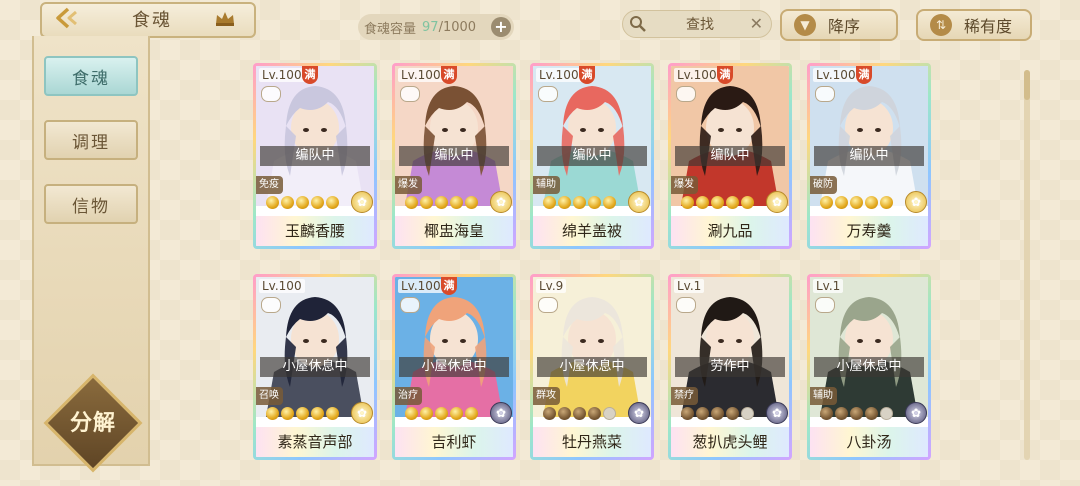  I want to click on sort-field-button: ⇅ 稀有度, so click(974, 25).